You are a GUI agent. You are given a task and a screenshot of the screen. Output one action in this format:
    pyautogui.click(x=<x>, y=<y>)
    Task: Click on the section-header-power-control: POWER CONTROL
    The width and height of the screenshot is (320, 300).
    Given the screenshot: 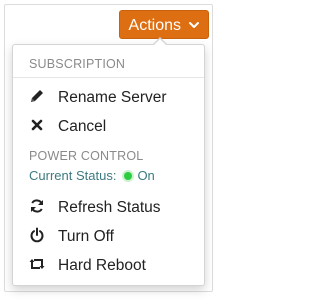 What is the action you would take?
    pyautogui.click(x=86, y=156)
    